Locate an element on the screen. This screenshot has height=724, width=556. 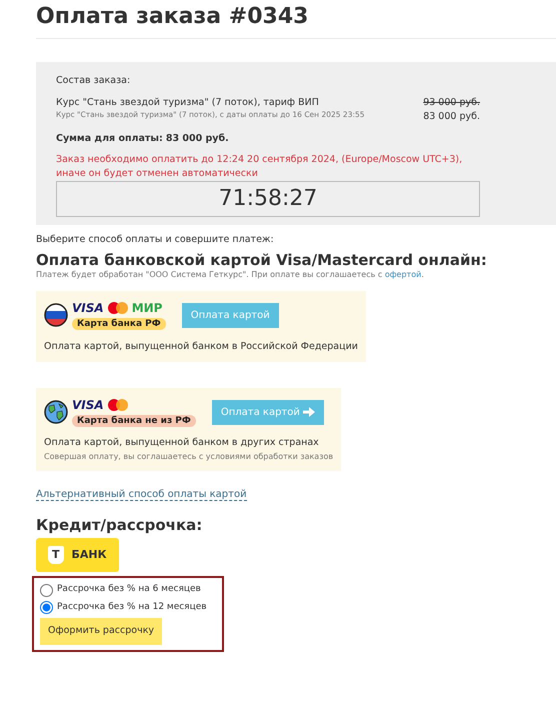
instruction-text: Выберите способ оплаты и совершите платеж: is located at coordinates (155, 239).